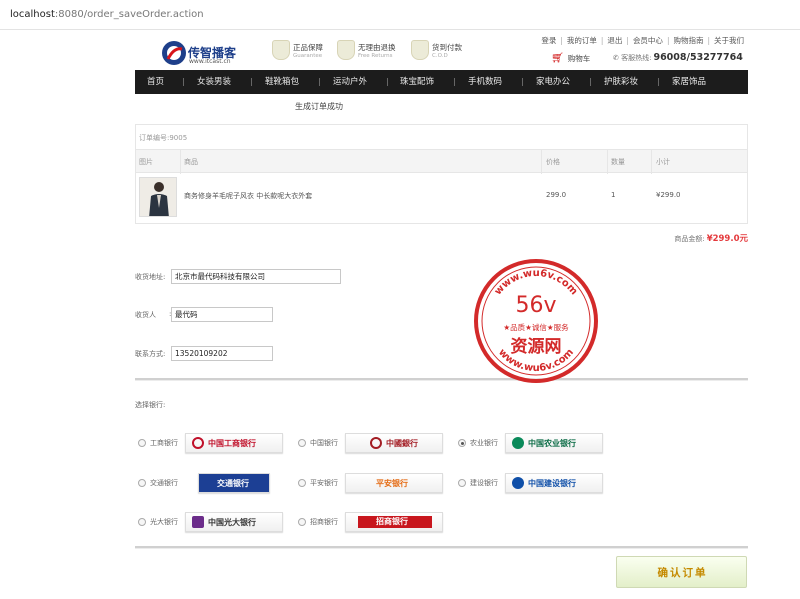  What do you see at coordinates (163, 138) in the screenshot?
I see `order-number: 订单编号:9005` at bounding box center [163, 138].